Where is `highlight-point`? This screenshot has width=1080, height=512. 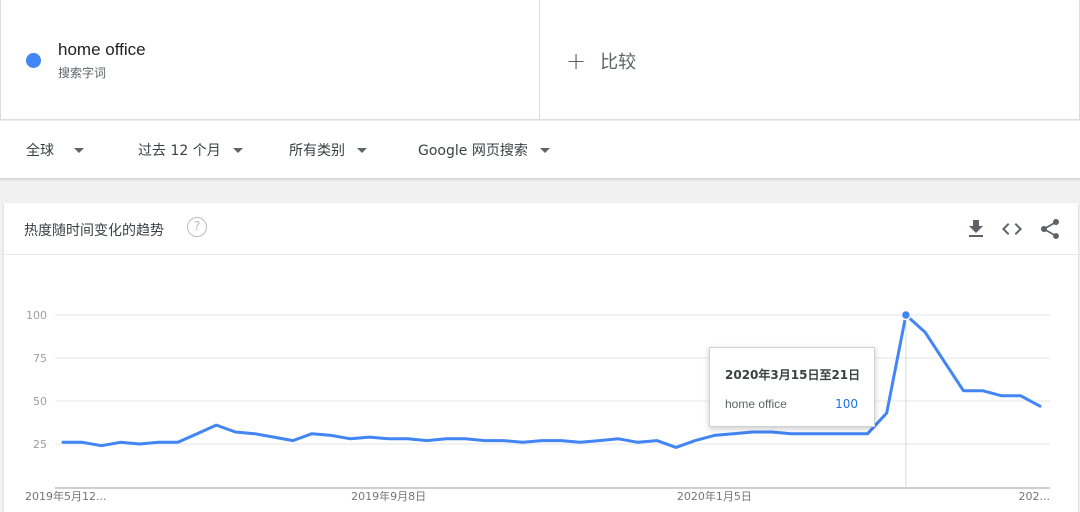
highlight-point is located at coordinates (906, 315).